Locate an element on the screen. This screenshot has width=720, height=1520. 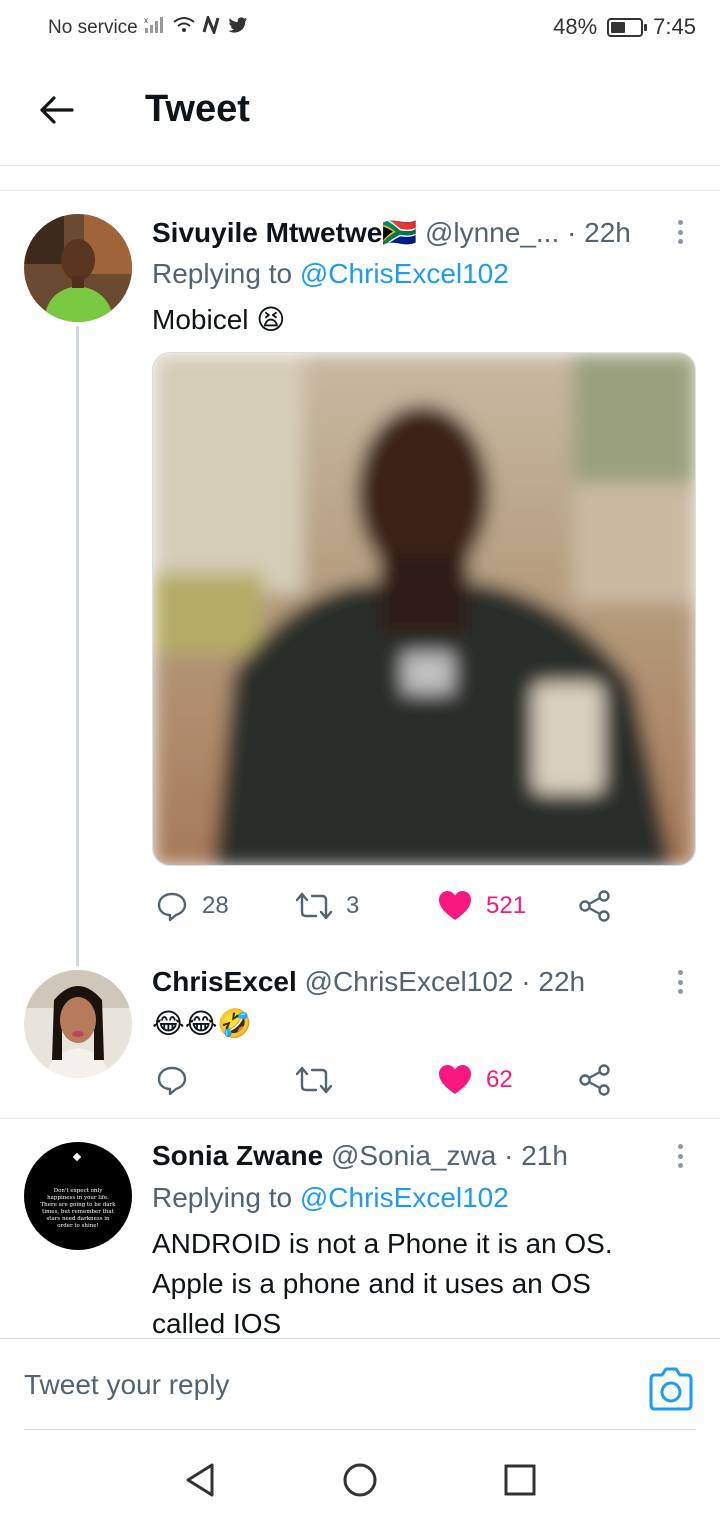
like-button: 62 is located at coordinates (475, 1080).